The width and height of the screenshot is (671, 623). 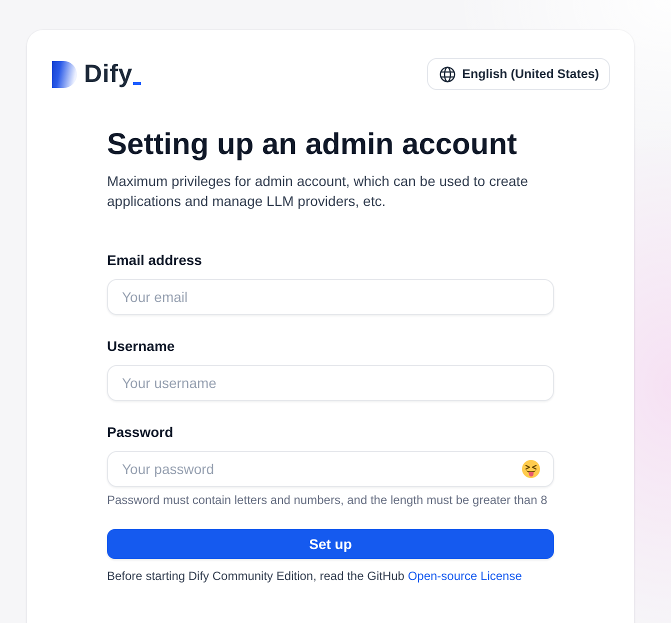 I want to click on field-label: Email address, so click(x=155, y=260).